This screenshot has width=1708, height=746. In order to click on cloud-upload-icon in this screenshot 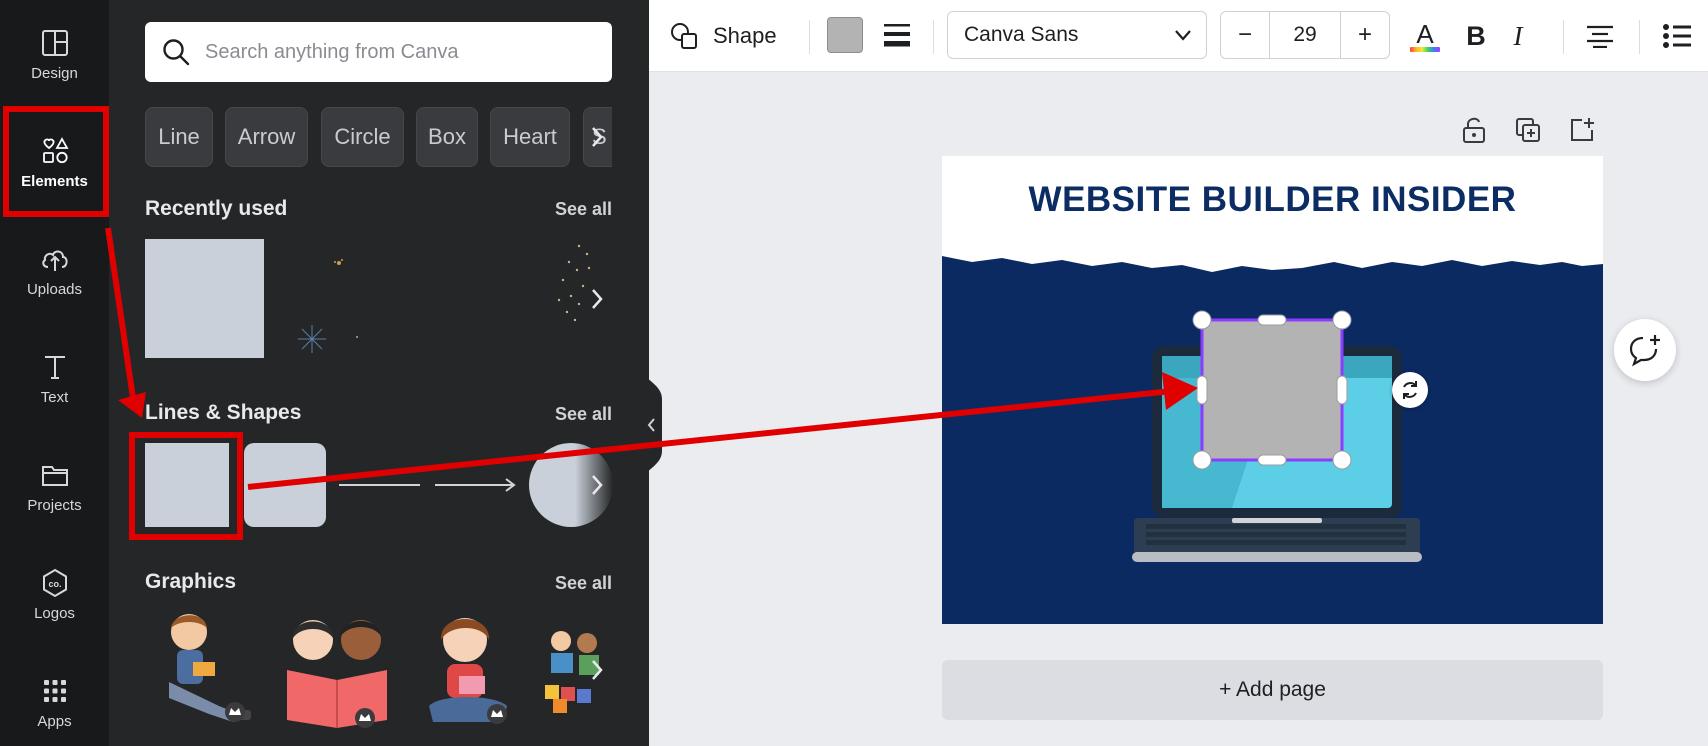, I will do `click(54, 260)`.